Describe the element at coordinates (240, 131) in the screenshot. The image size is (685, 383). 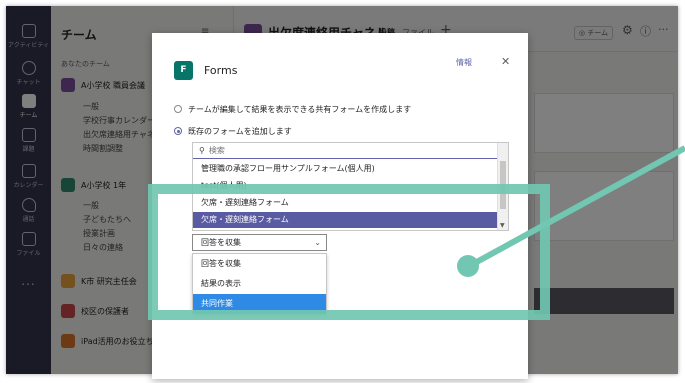
I see `radio-label: 既存のフォームを追加します` at that location.